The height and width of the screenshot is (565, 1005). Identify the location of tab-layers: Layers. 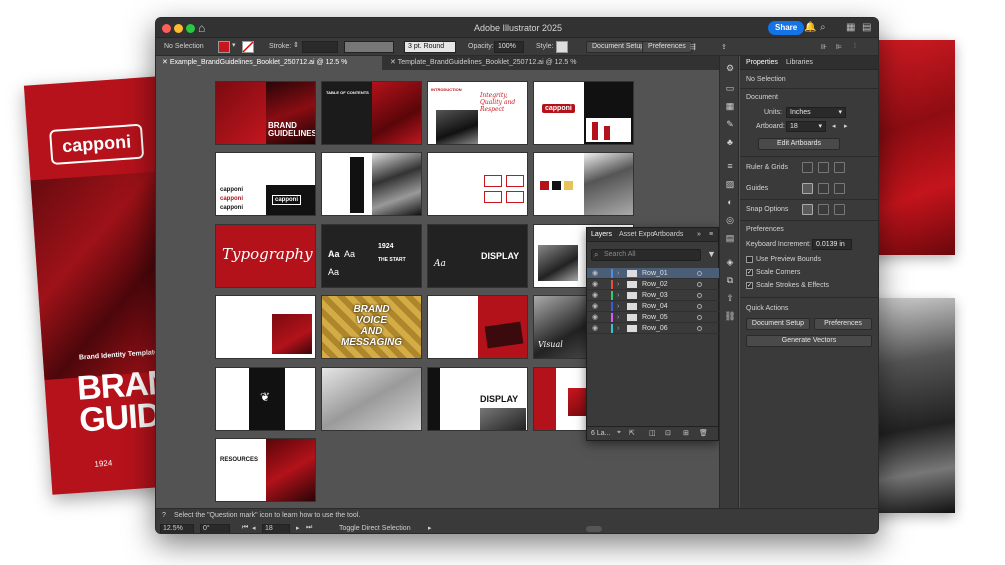
(601, 234).